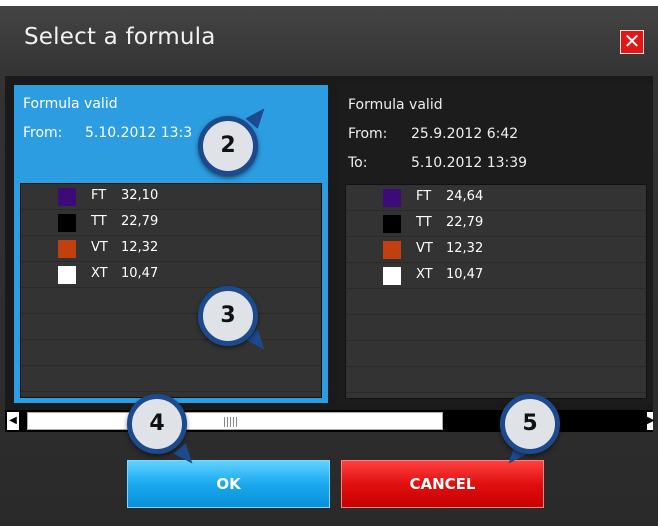 This screenshot has height=526, width=658. I want to click on value-number: 24,64, so click(465, 196).